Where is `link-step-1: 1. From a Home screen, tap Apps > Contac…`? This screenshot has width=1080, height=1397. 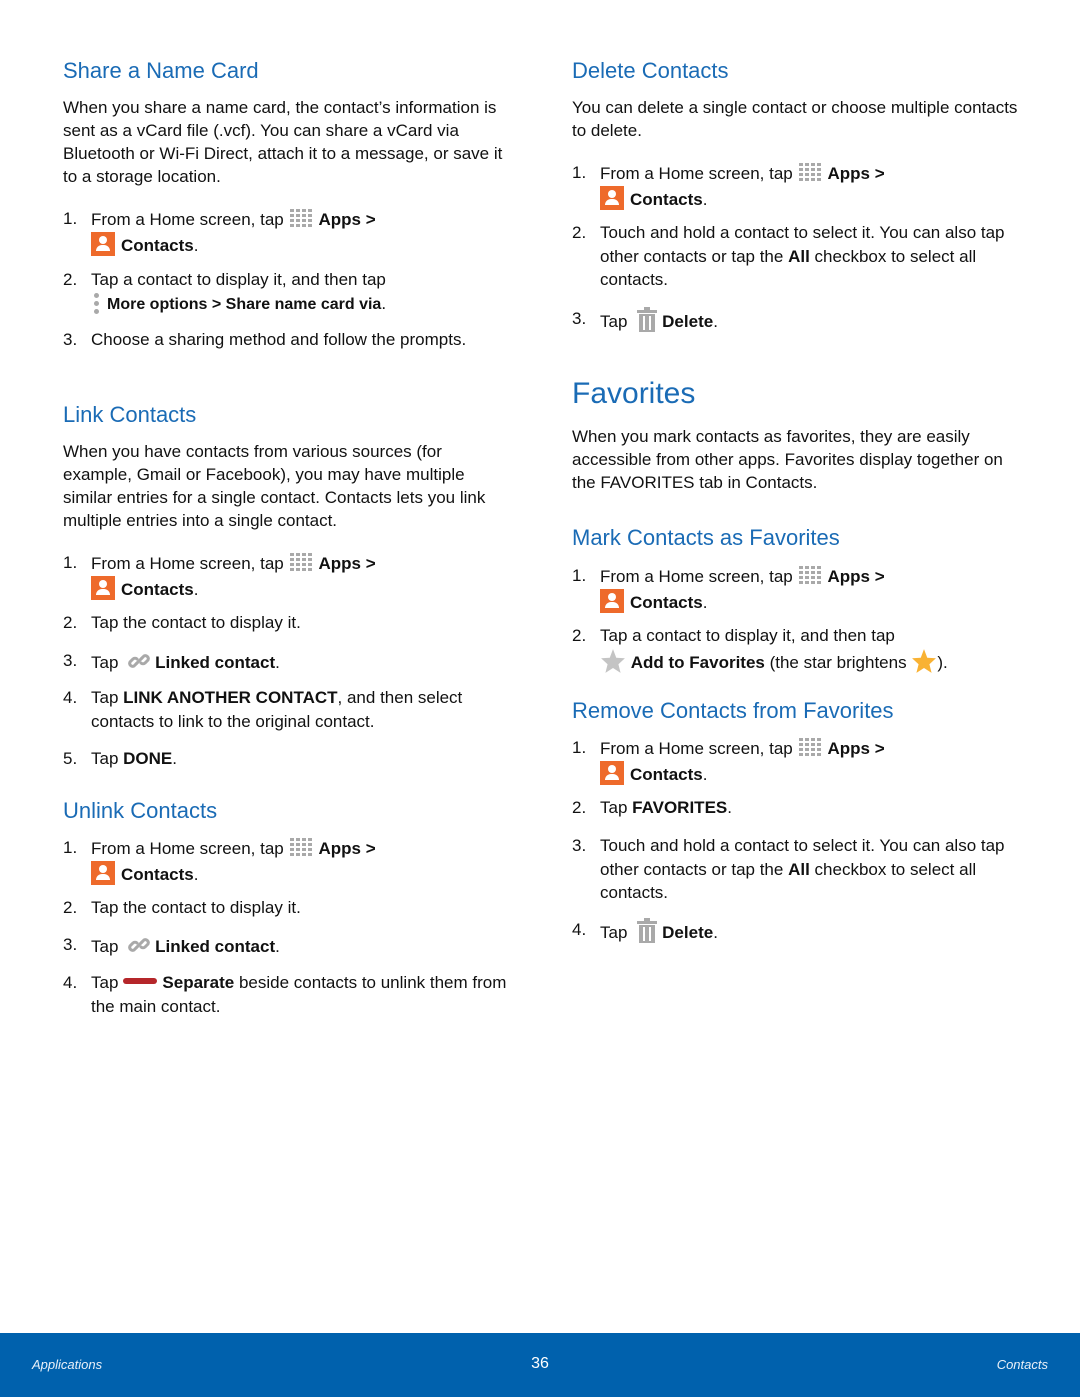 link-step-1: 1. From a Home screen, tap Apps > Contac… is located at coordinates (288, 576).